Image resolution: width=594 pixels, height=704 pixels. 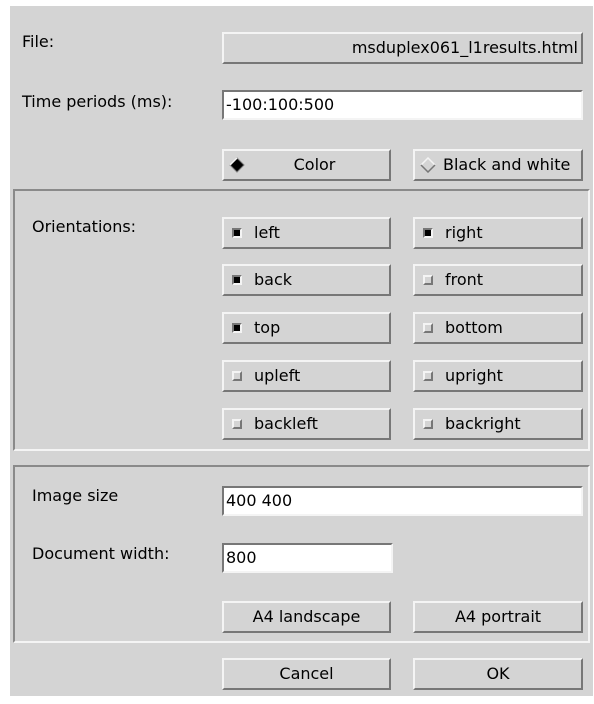 I want to click on file-select-button: msduplex061_l1results.html, so click(x=402, y=48).